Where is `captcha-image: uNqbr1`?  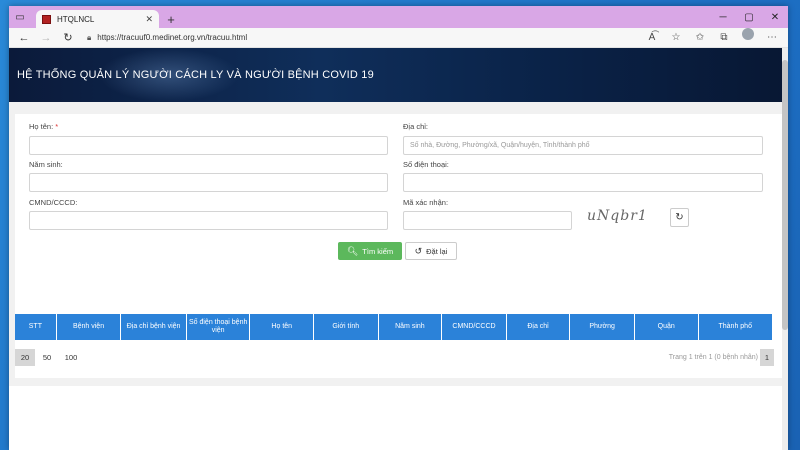 captcha-image: uNqbr1 is located at coordinates (617, 216).